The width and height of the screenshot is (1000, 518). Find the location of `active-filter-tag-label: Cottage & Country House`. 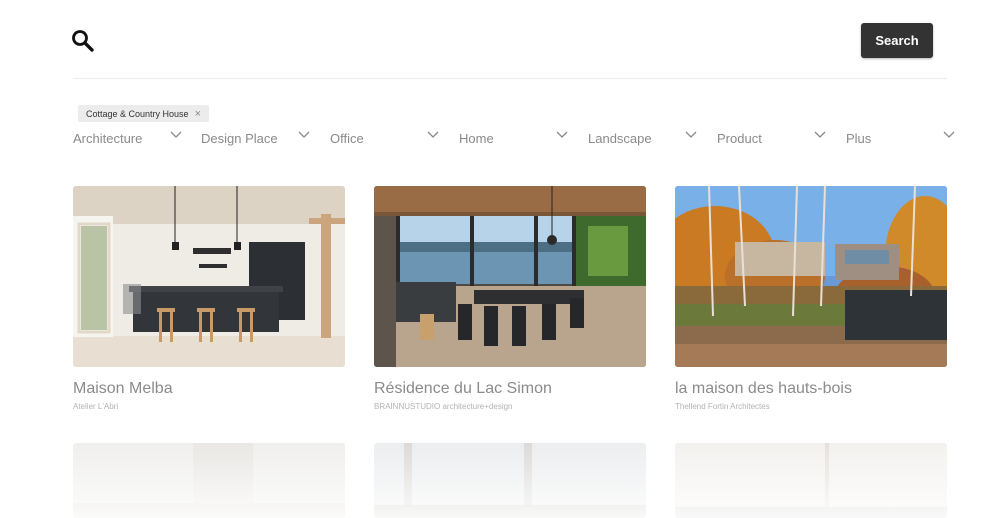

active-filter-tag-label: Cottage & Country House is located at coordinates (137, 113).